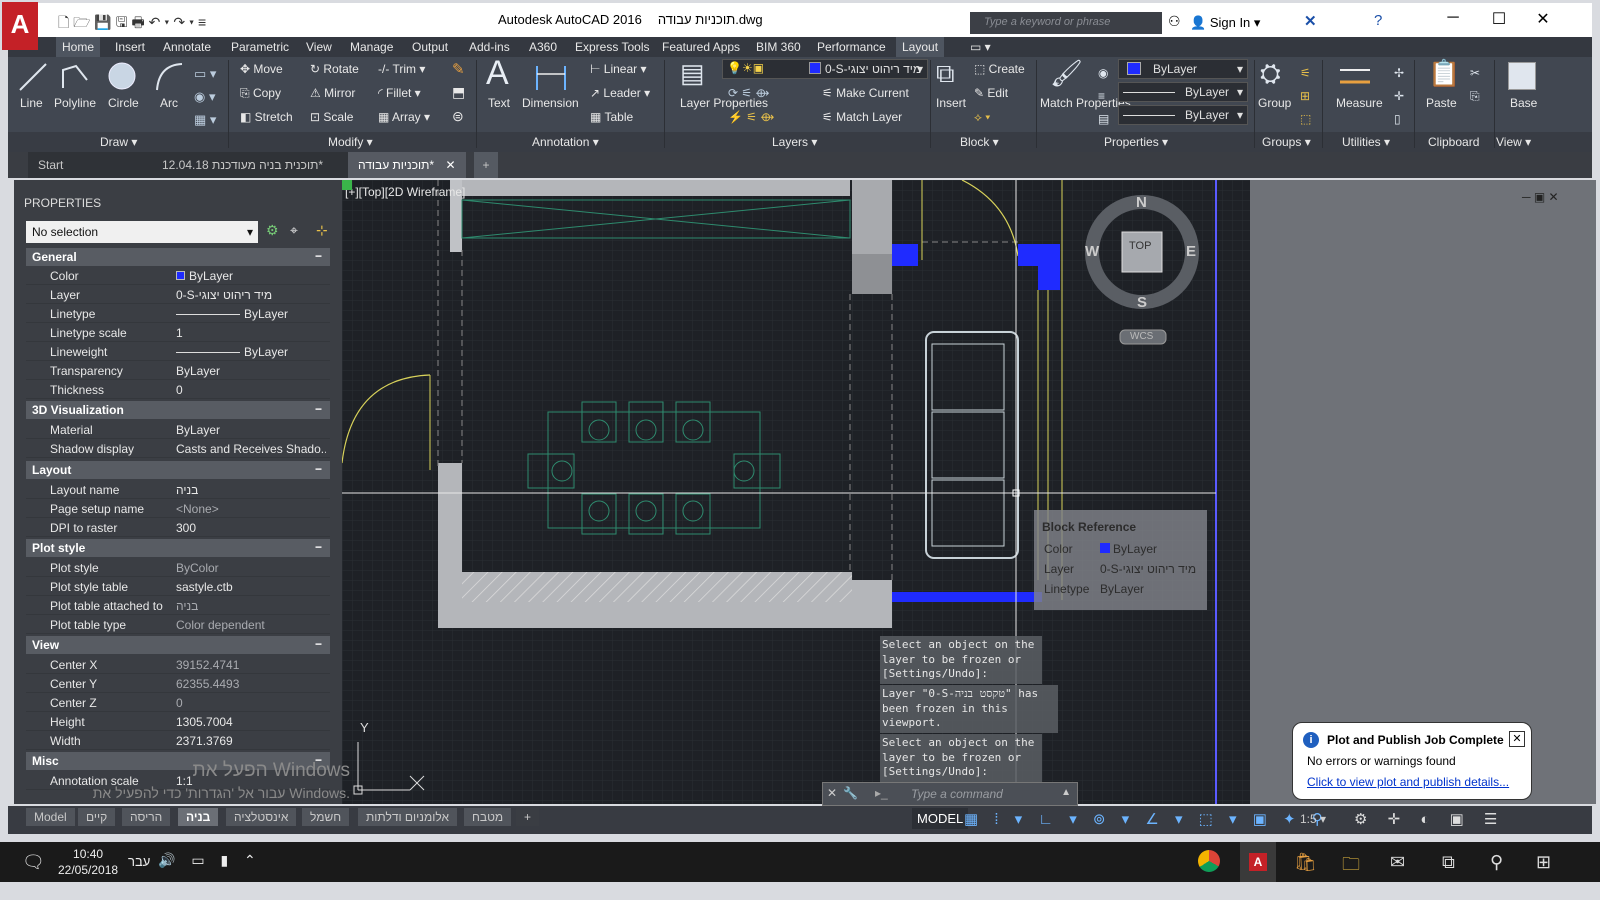 The height and width of the screenshot is (900, 1600). I want to click on tab-featured-apps: Featured Apps, so click(701, 47).